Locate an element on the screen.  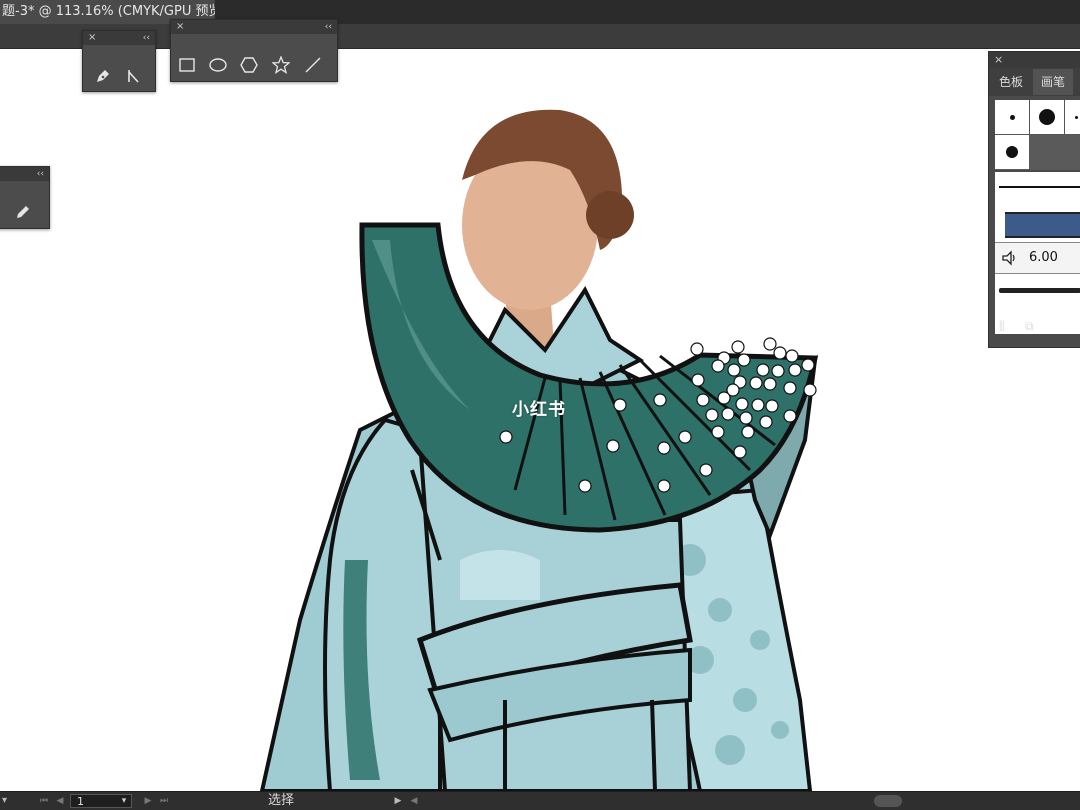
watermark-text: 小红书 is located at coordinates (539, 410).